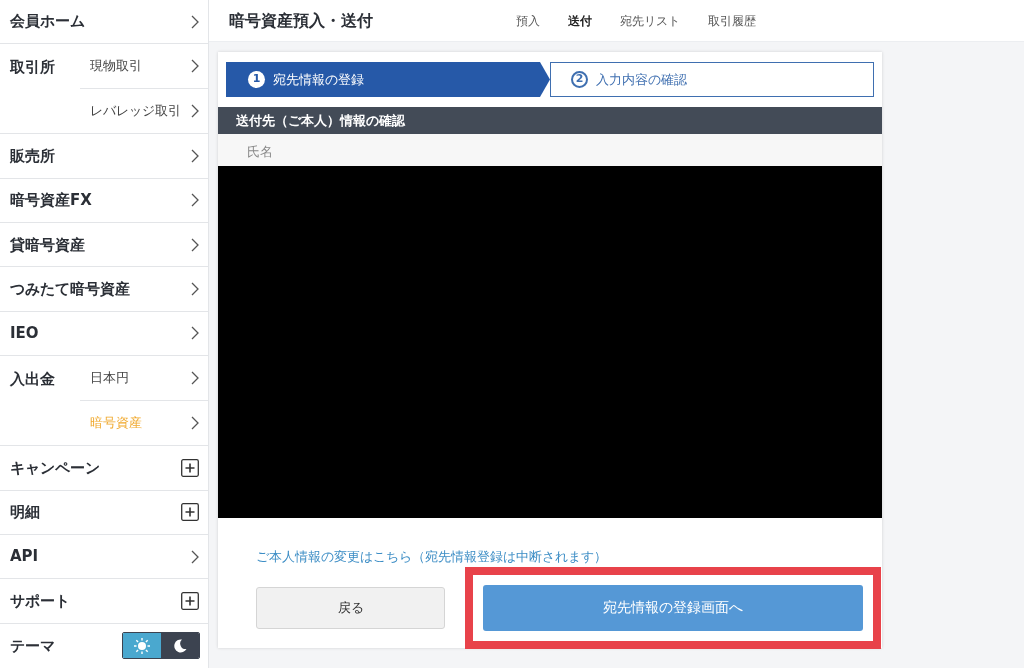 The width and height of the screenshot is (1024, 668). I want to click on nav-tab: 送付, so click(580, 20).